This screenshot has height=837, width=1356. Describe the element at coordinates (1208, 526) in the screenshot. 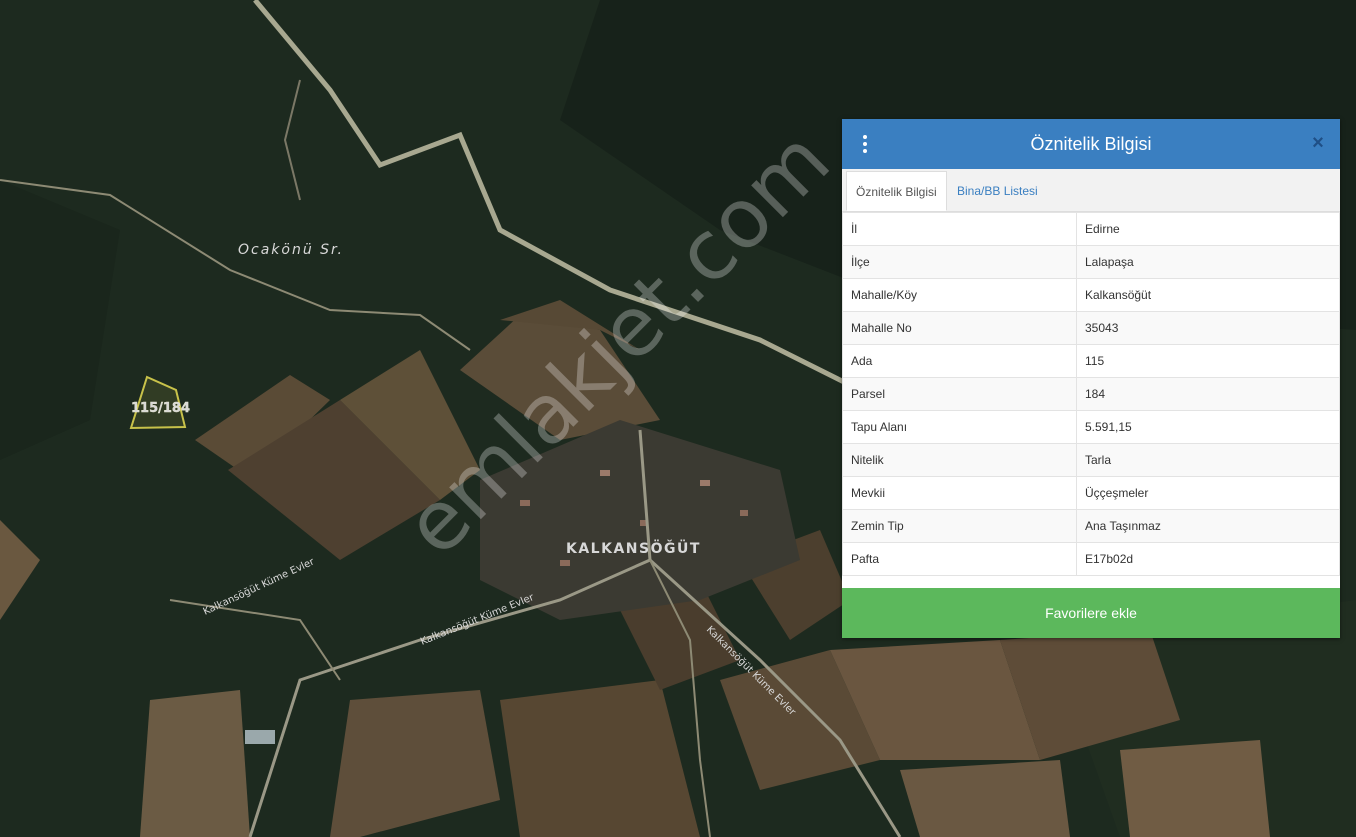

I see `attribute-value: Ana Taşınmaz` at that location.